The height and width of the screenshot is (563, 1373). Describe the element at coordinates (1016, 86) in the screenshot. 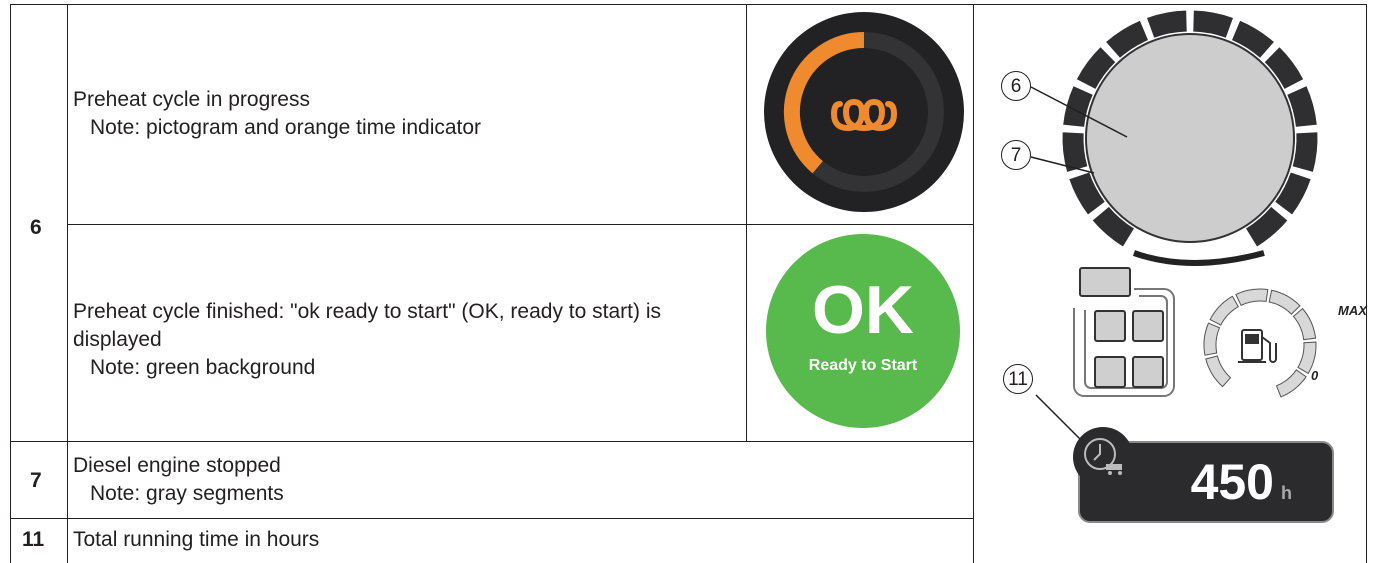

I see `callout-6: 6` at that location.